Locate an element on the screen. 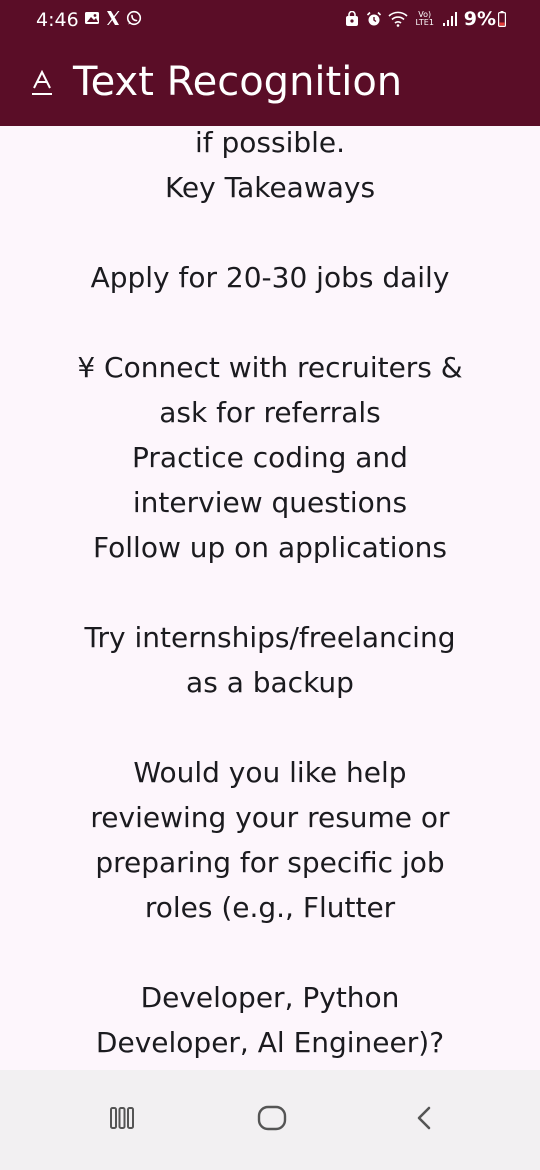  text-line: roles (e.g., Flutter is located at coordinates (270, 907).